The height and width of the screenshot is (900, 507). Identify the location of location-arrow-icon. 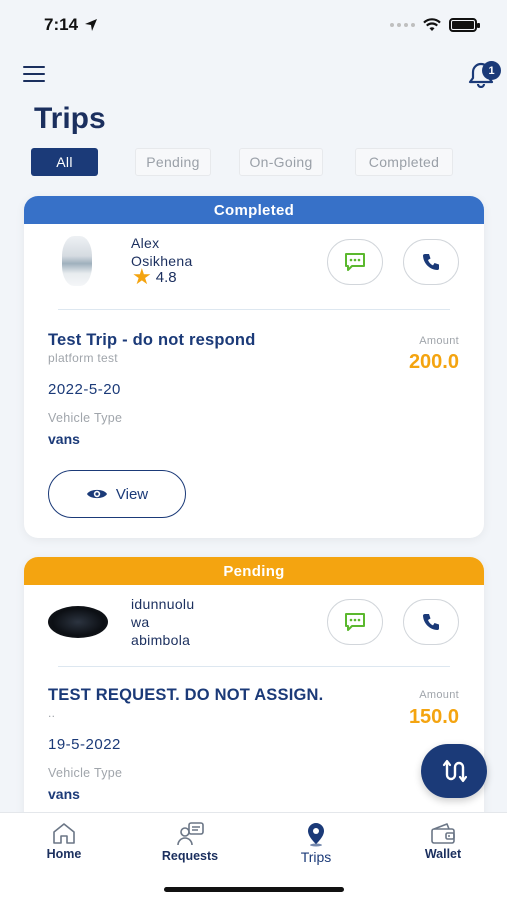
(91, 25).